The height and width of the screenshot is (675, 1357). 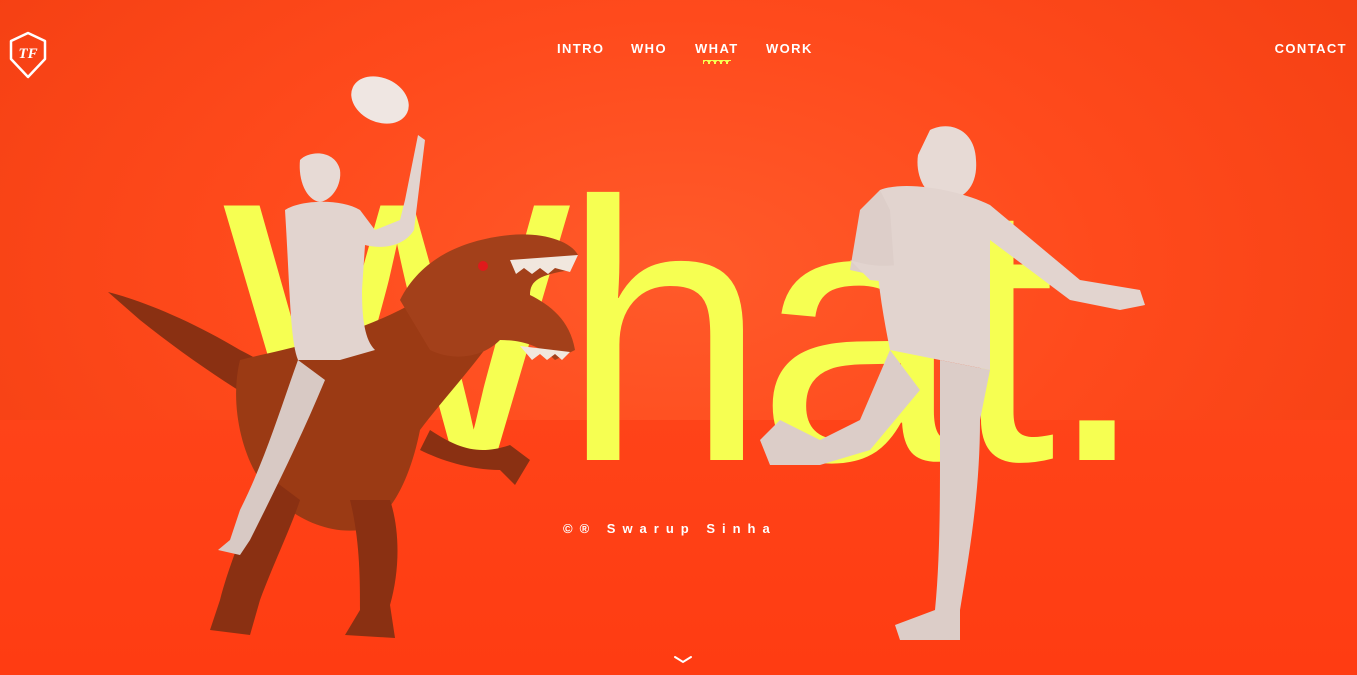 I want to click on nav-item-work: WORK, so click(x=789, y=48).